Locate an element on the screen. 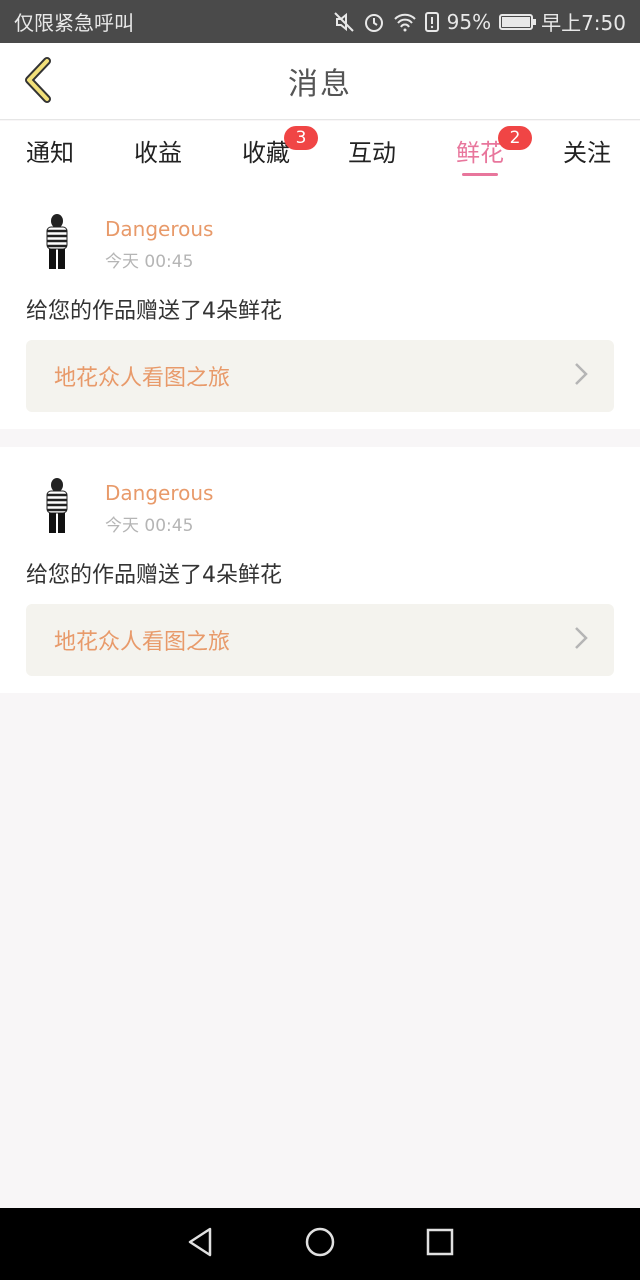 The image size is (640, 1280). back-triangle-icon is located at coordinates (200, 1244).